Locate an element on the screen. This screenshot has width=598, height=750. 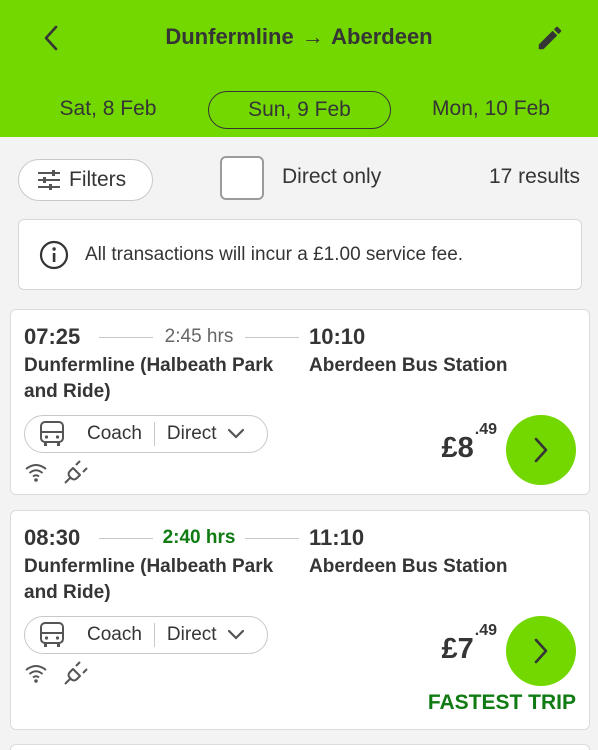
arrival-time: 11:10 is located at coordinates (337, 537).